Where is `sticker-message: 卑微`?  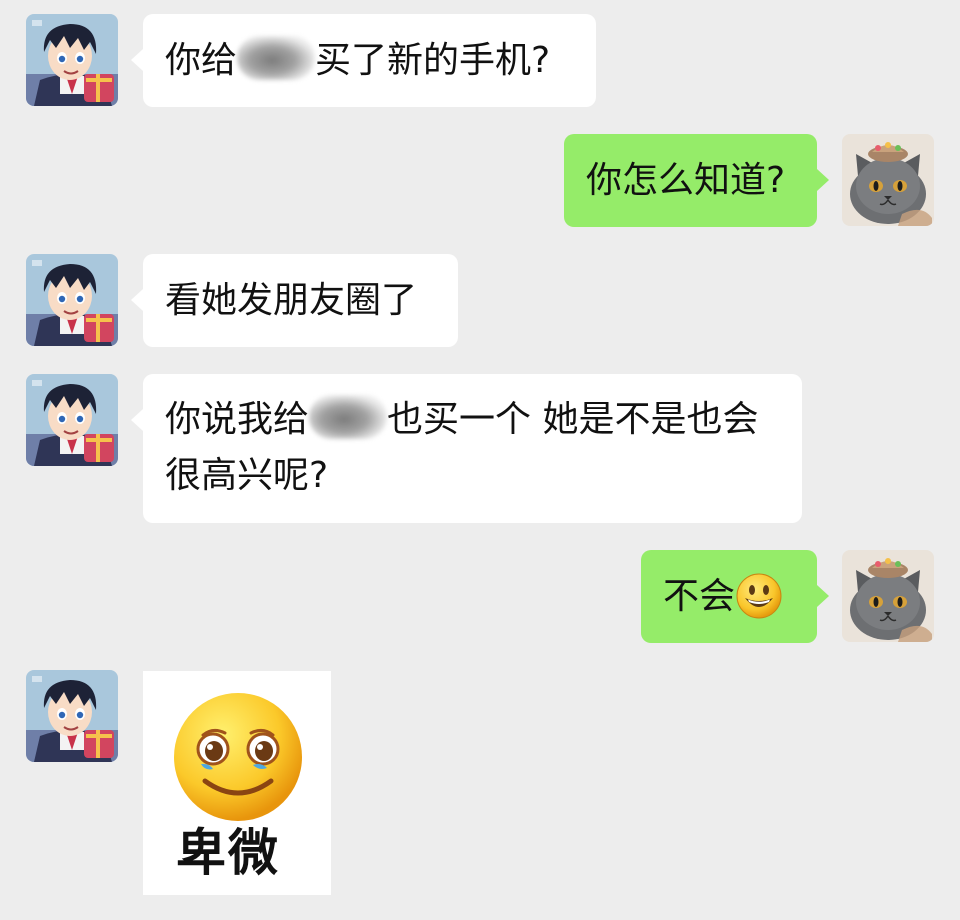 sticker-message: 卑微 is located at coordinates (237, 783).